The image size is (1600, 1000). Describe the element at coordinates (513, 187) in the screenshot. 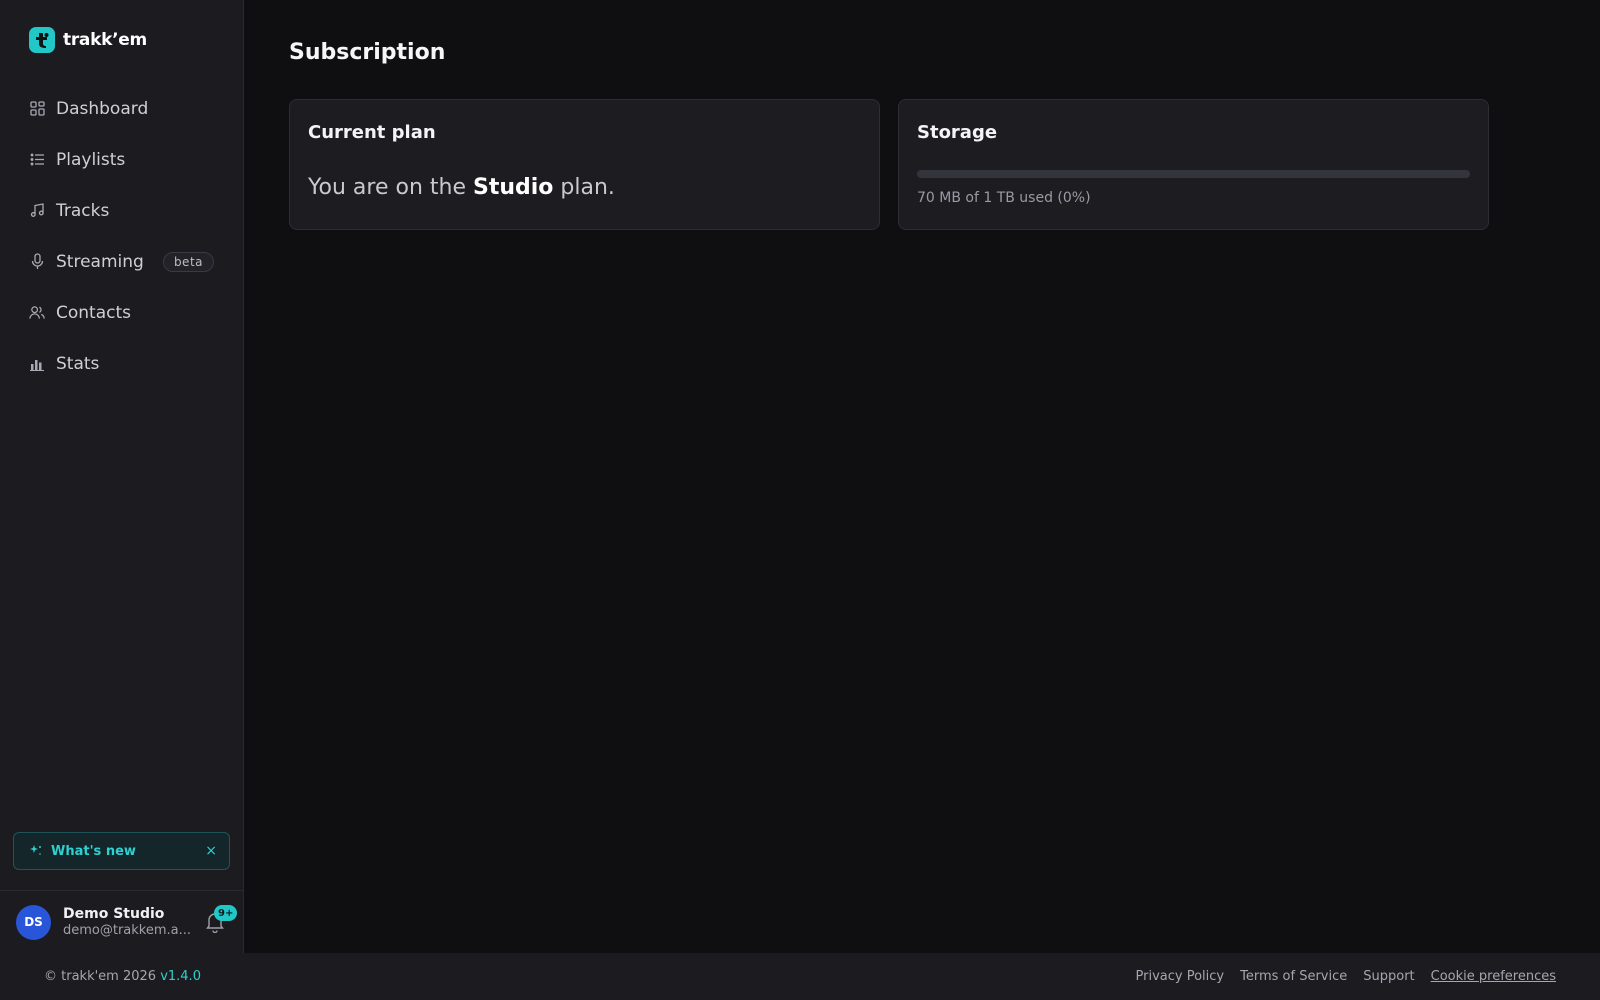

I see `plan-name: Studio` at that location.